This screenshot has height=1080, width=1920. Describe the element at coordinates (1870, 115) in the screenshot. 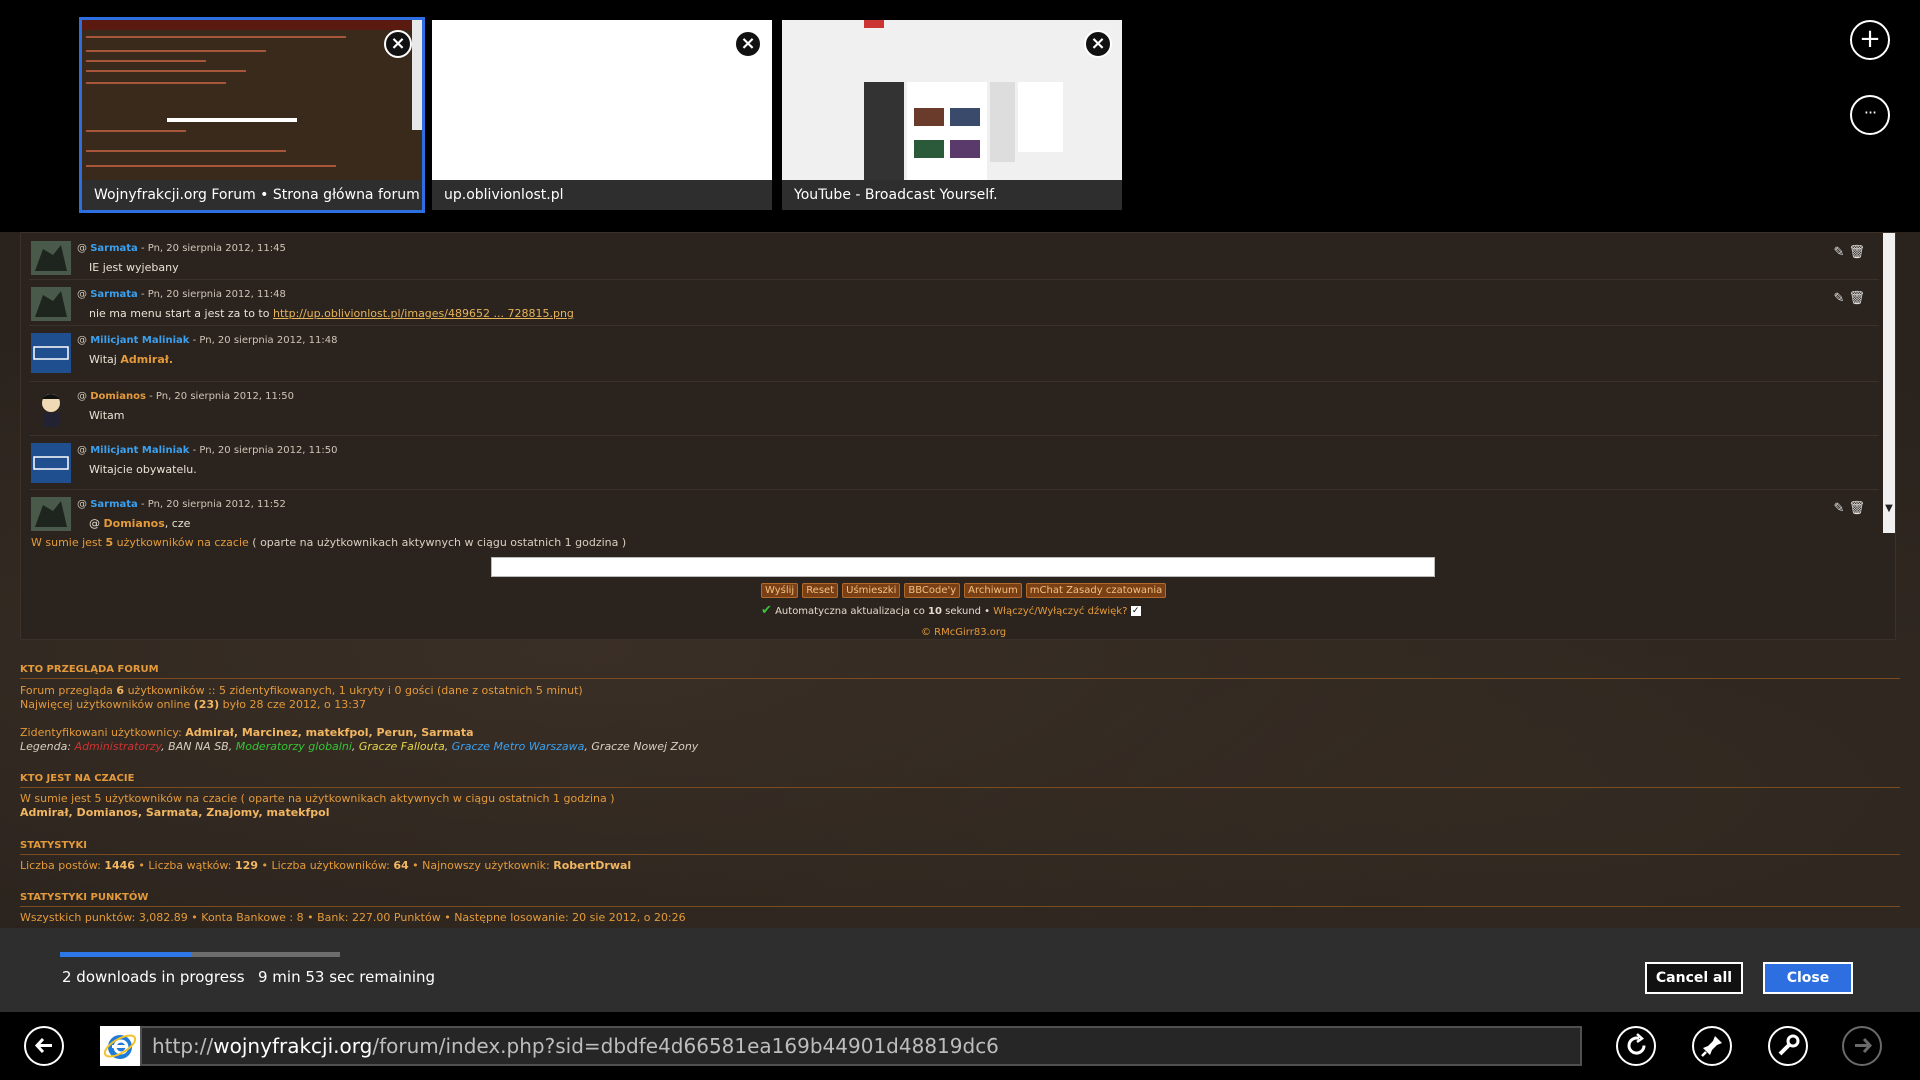

I see `more-options-button: ···` at that location.